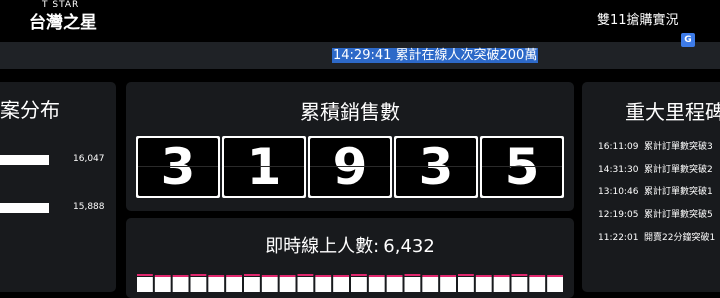  Describe the element at coordinates (322, 246) in the screenshot. I see `online-users-label: 即時線上人數:` at that location.